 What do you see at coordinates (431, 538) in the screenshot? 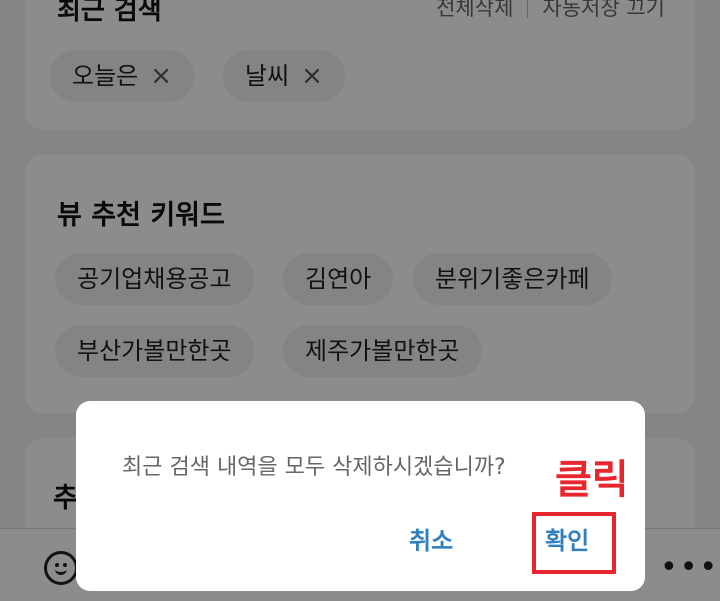
I see `cancel-button: 취소` at bounding box center [431, 538].